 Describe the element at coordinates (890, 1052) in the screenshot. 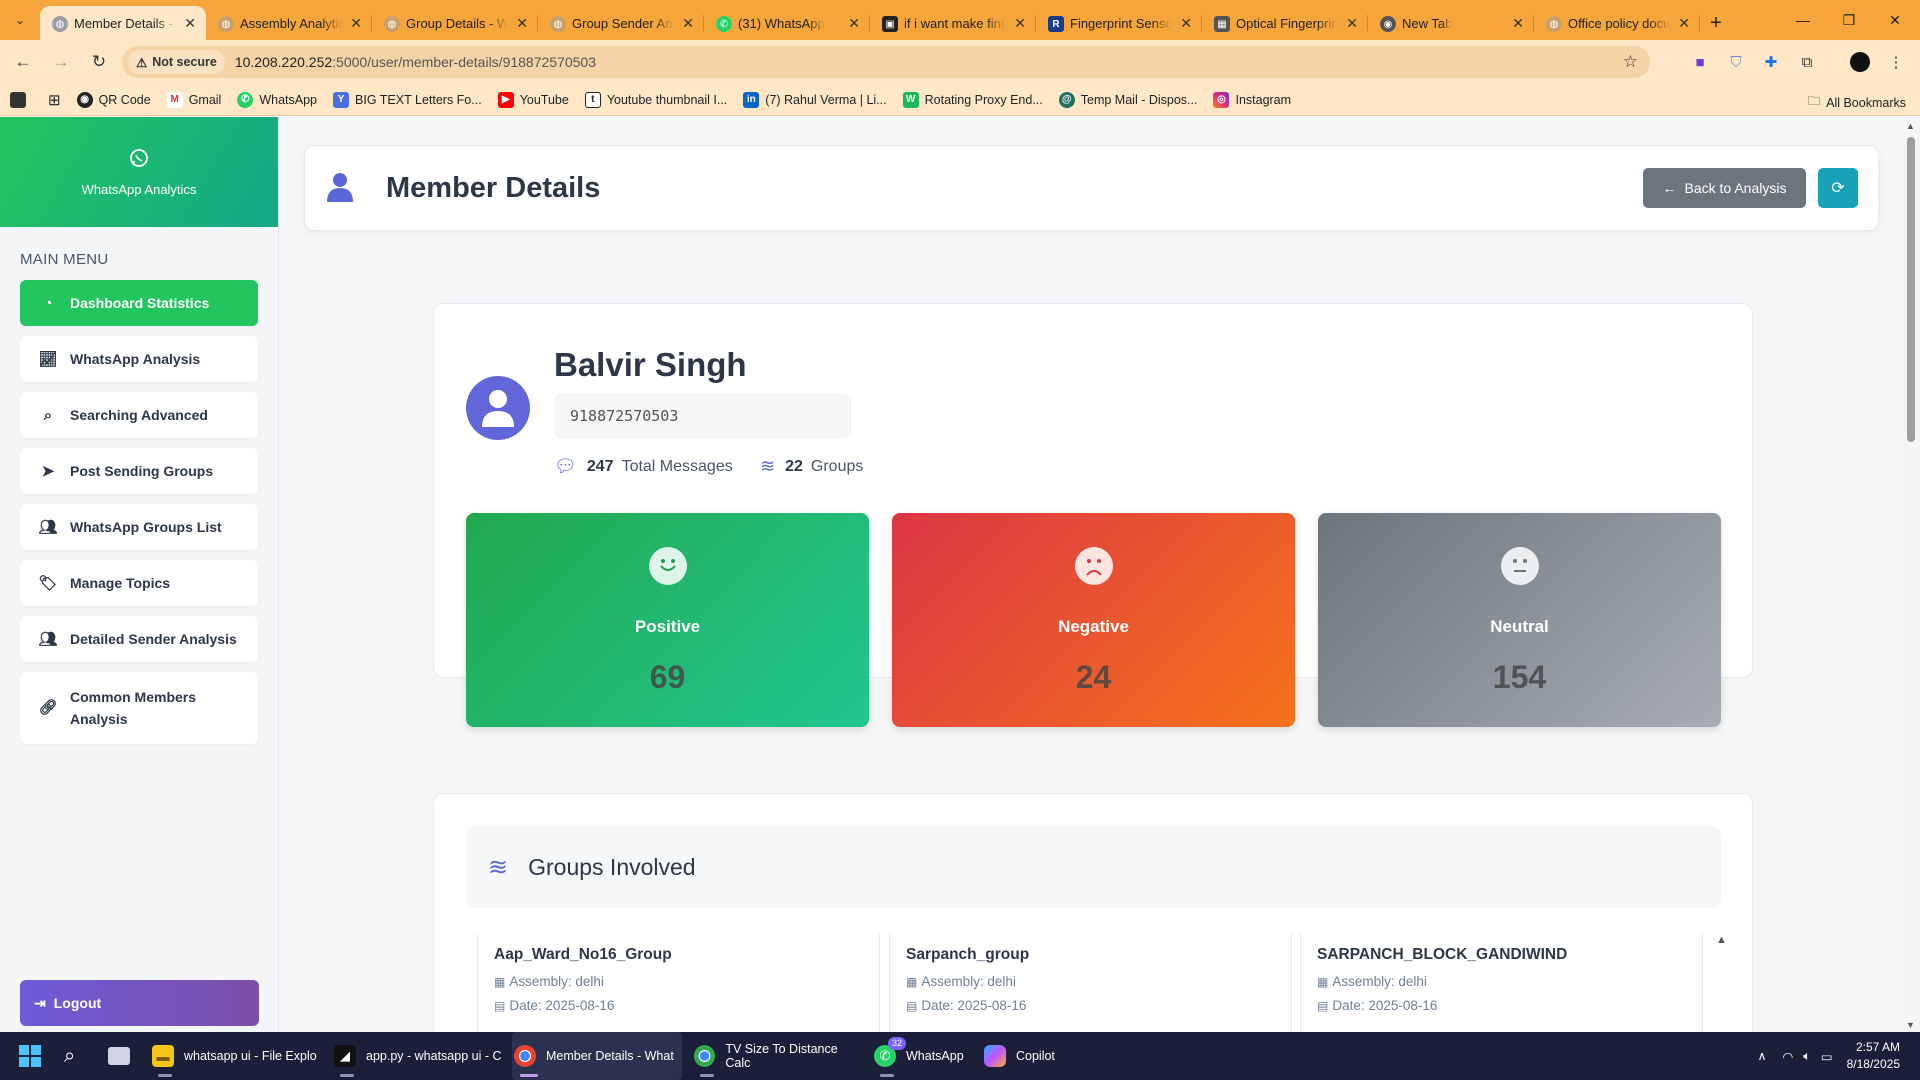

I see `whatsapp-icon: ✆ 32` at that location.